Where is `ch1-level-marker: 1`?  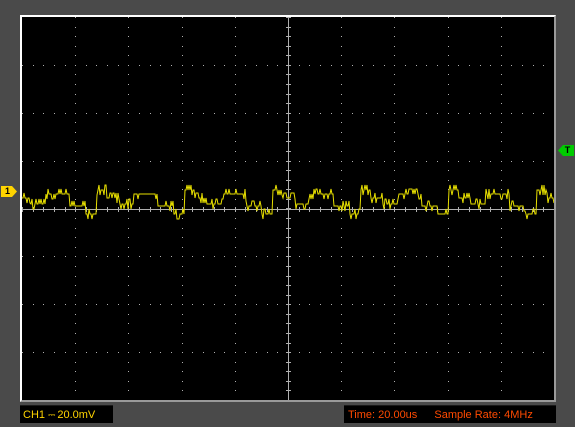 ch1-level-marker: 1 is located at coordinates (9, 191).